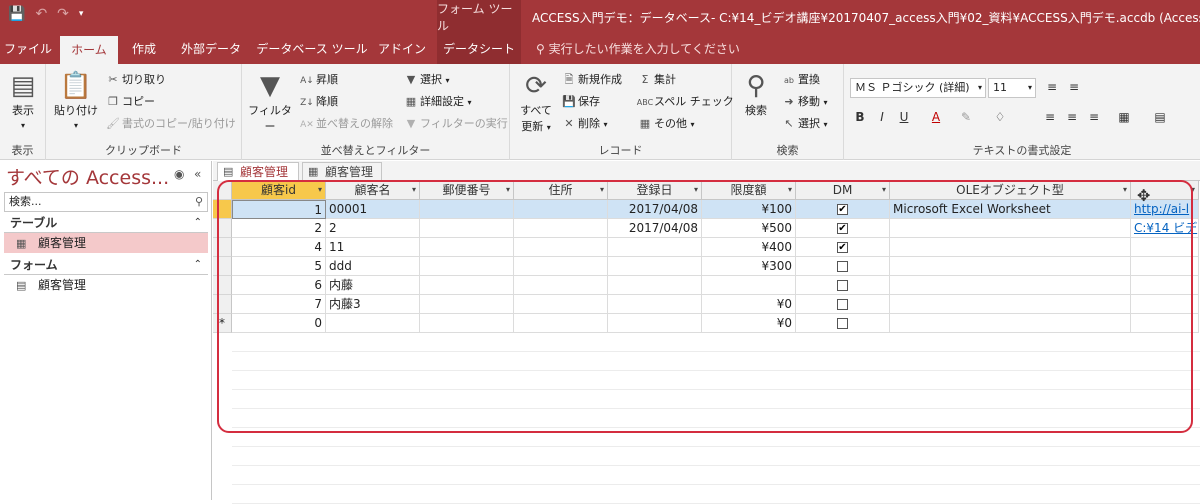 Image resolution: width=1200 pixels, height=504 pixels. Describe the element at coordinates (258, 171) in the screenshot. I see `doc-tab-form: ▤ 顧客管理` at that location.